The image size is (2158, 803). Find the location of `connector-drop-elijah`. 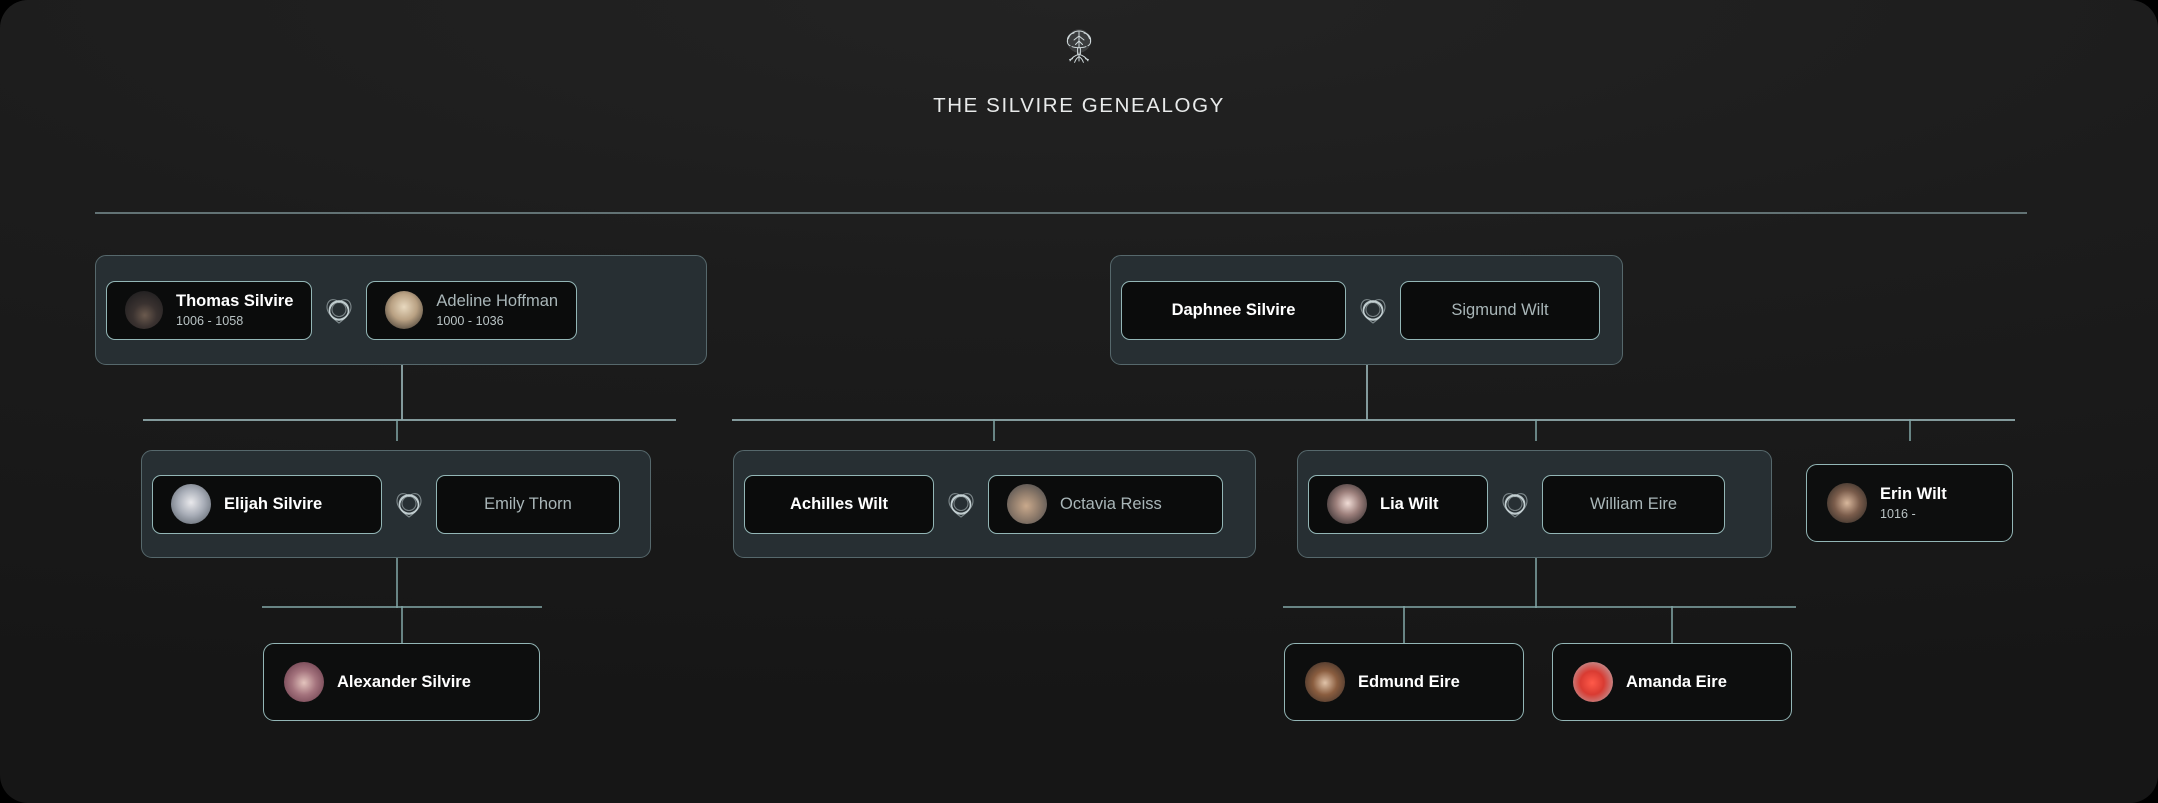

connector-drop-elijah is located at coordinates (397, 582).